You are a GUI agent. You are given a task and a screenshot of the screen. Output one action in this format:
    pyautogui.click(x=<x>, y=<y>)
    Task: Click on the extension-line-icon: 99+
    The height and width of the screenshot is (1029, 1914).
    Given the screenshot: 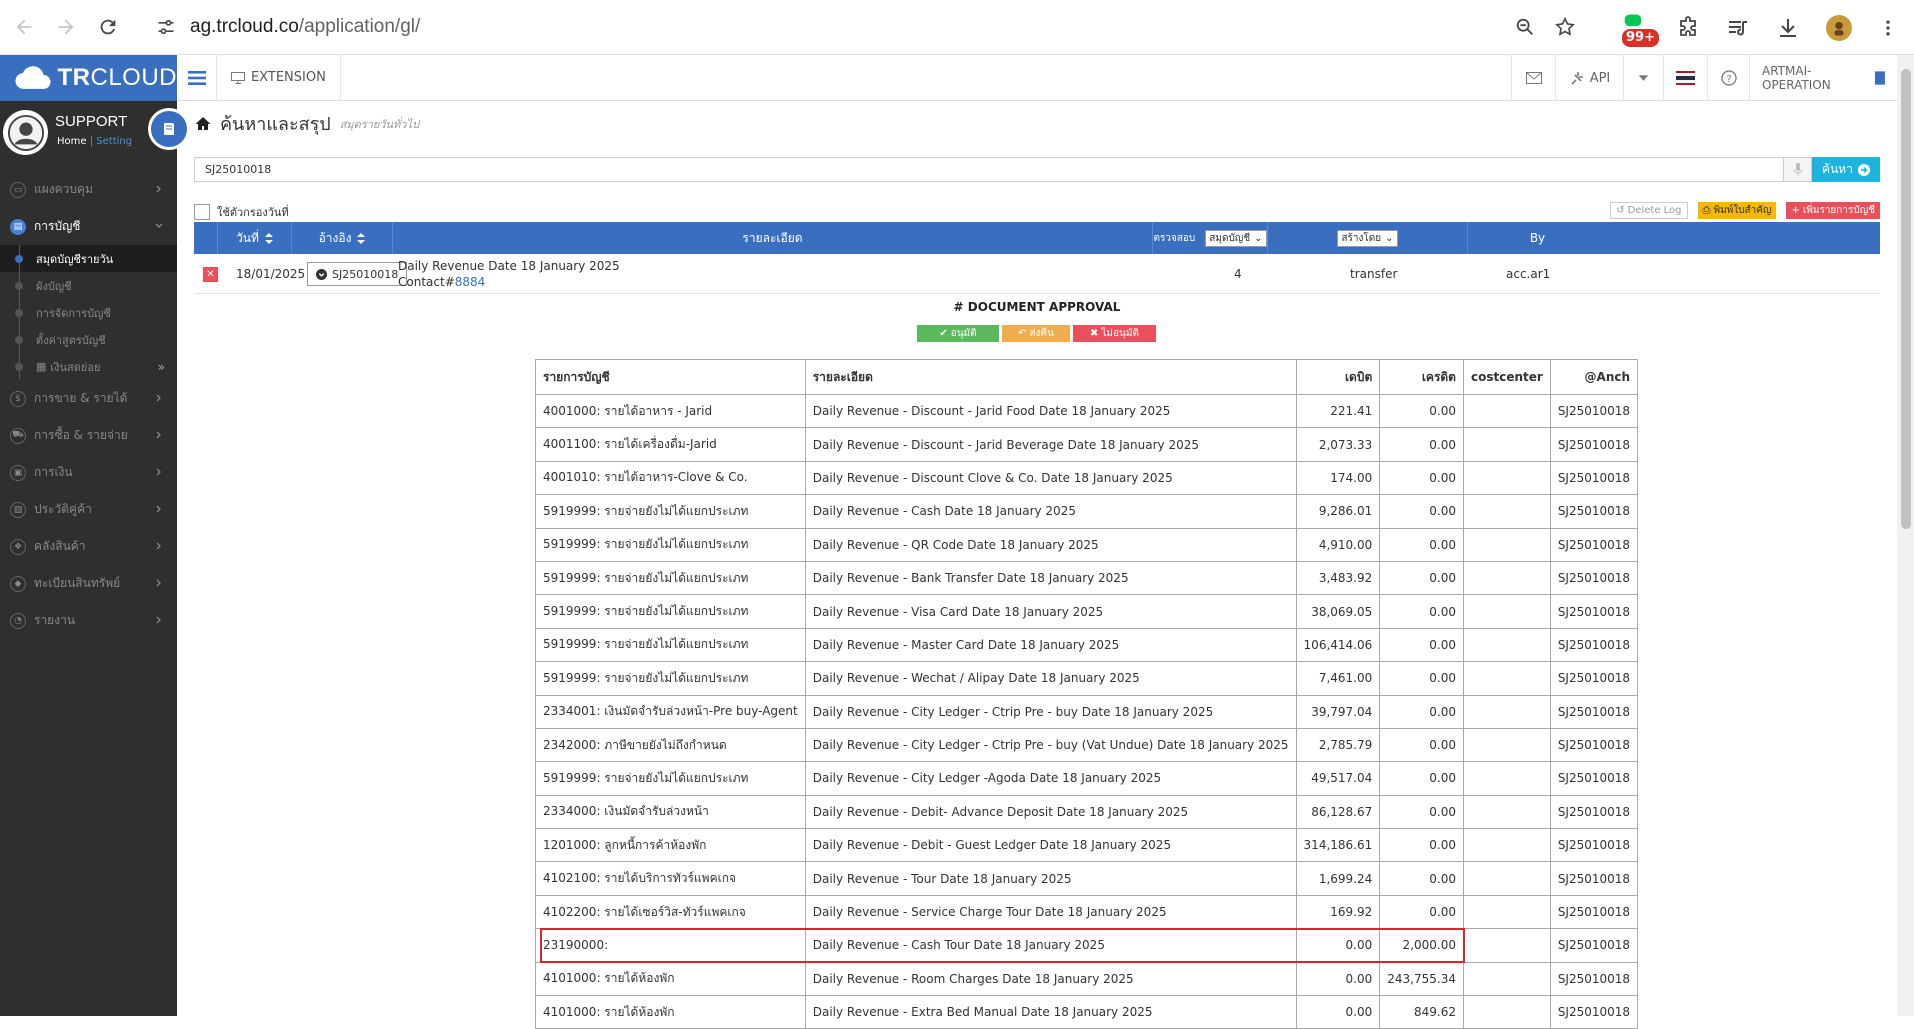 What is the action you would take?
    pyautogui.click(x=1639, y=29)
    